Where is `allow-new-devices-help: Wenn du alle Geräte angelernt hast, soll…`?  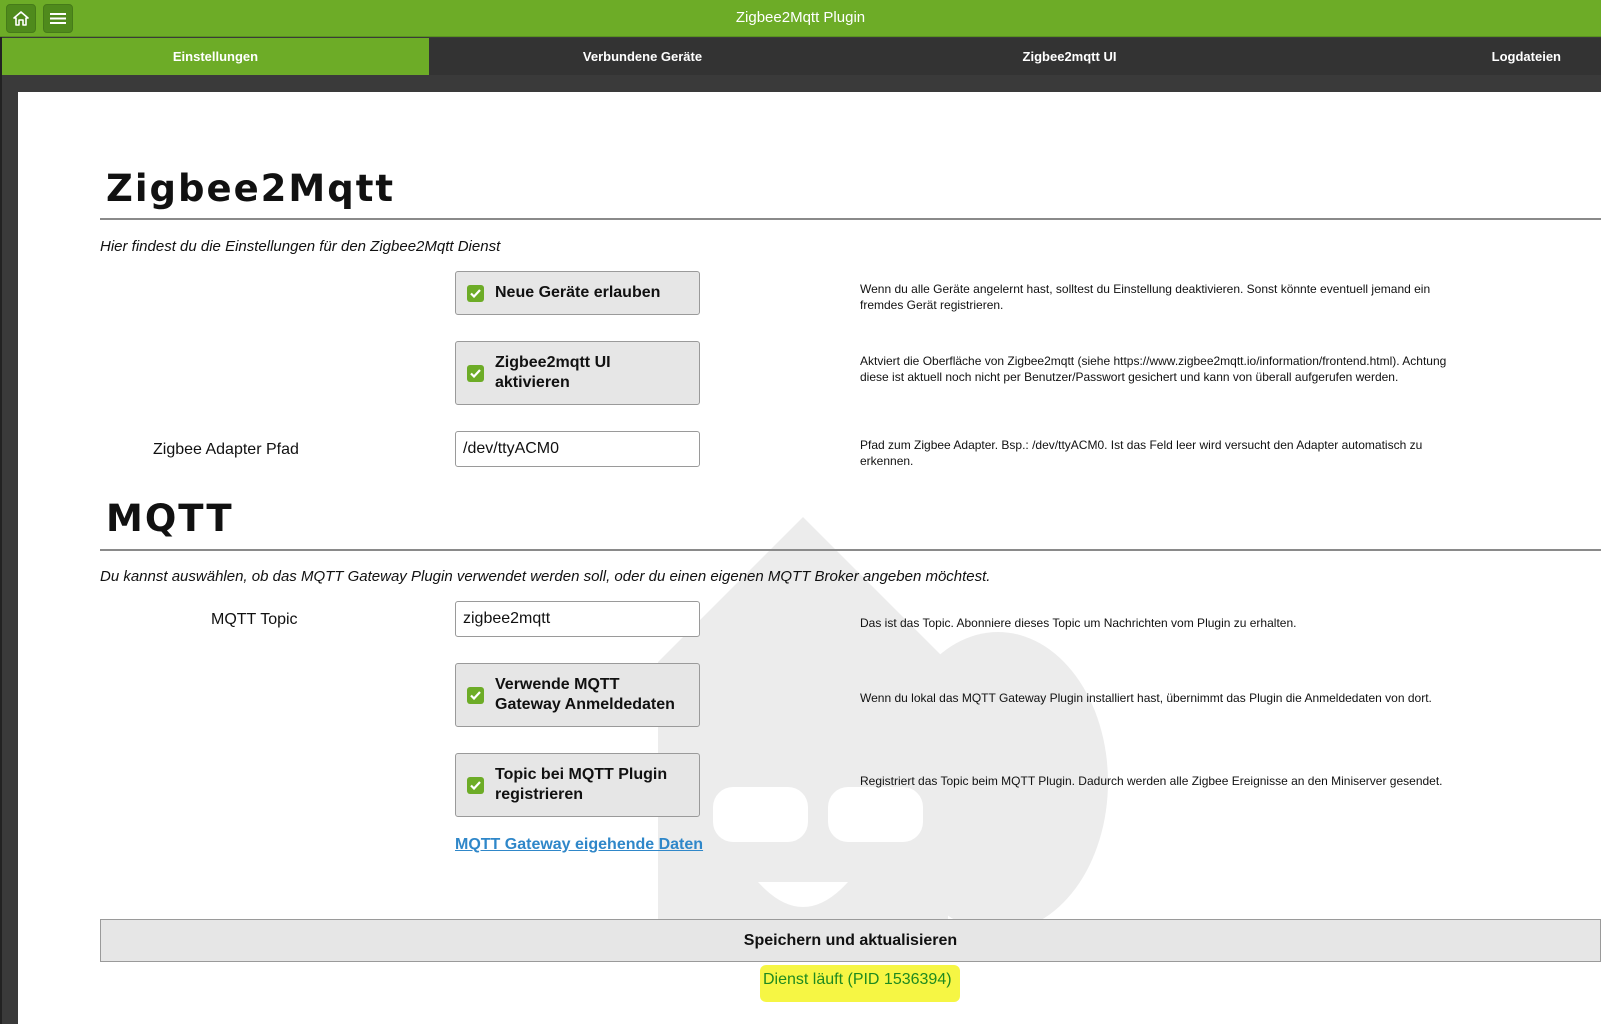 allow-new-devices-help: Wenn du alle Geräte angelernt hast, soll… is located at coordinates (1145, 297).